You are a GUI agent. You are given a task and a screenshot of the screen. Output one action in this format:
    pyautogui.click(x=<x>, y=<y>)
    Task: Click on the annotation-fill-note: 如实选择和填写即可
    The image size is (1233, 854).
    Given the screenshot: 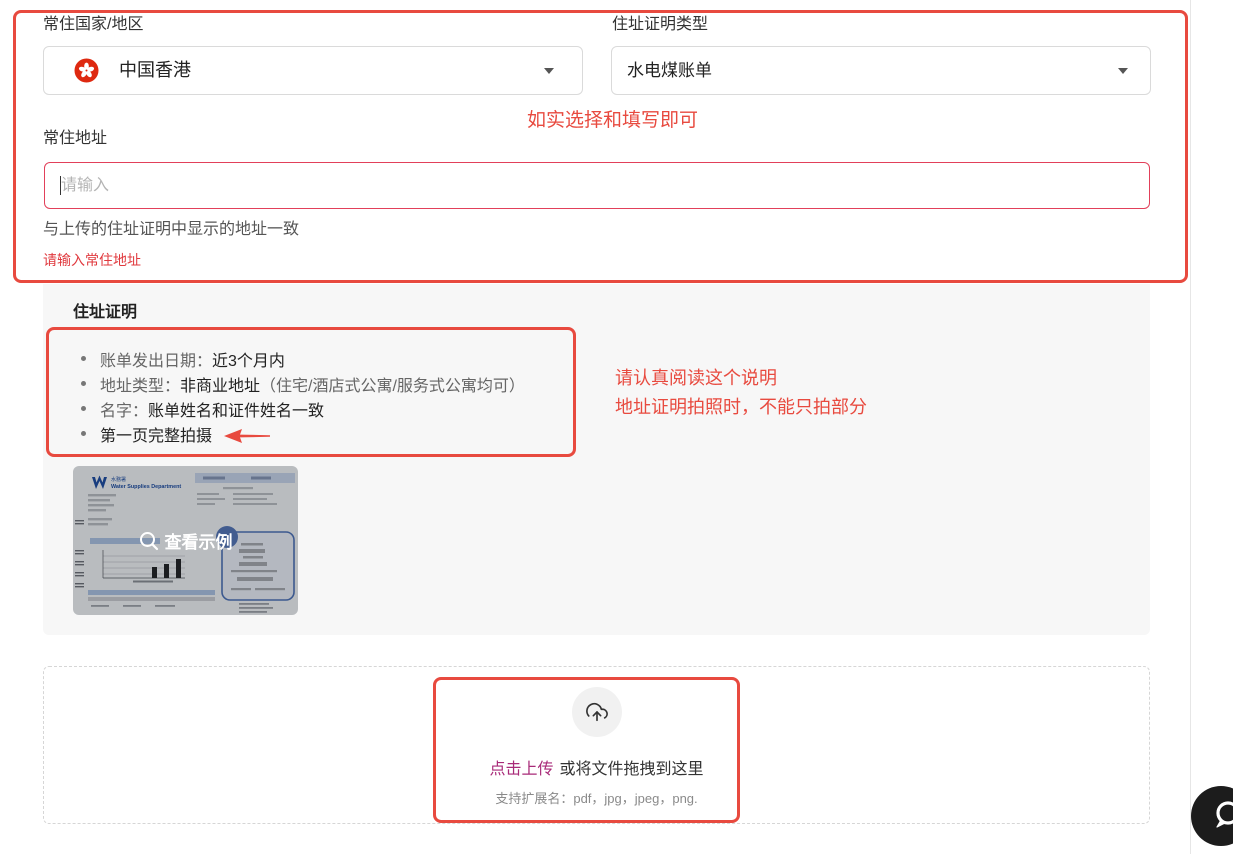 What is the action you would take?
    pyautogui.click(x=613, y=120)
    